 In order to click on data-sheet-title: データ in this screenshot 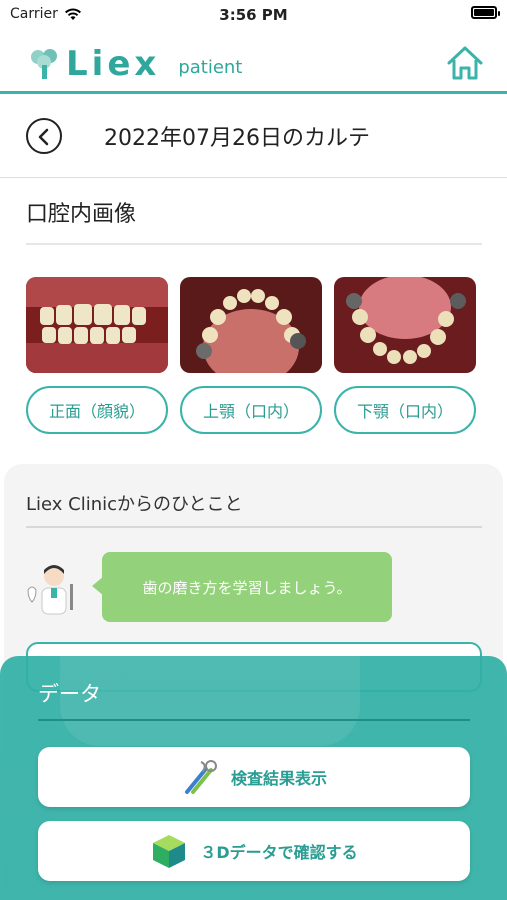, I will do `click(69, 694)`.